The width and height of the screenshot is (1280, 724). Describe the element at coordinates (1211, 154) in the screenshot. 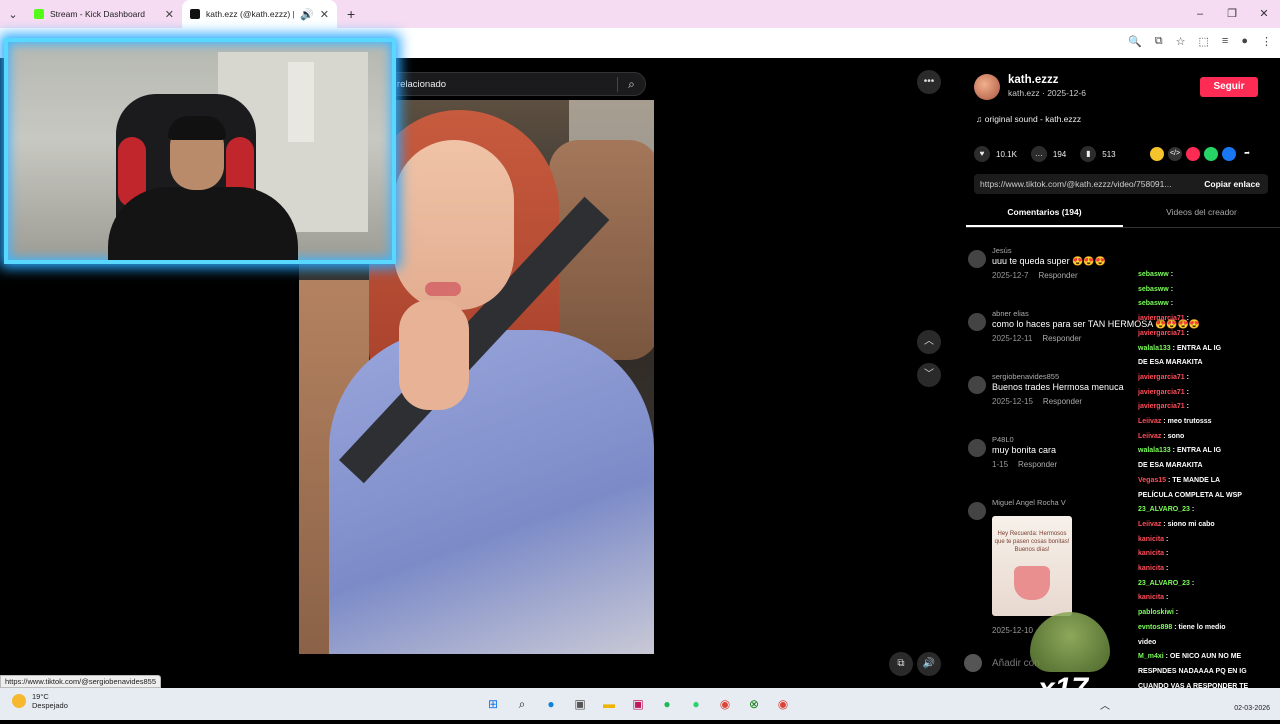

I see `whatsapp-icon` at that location.